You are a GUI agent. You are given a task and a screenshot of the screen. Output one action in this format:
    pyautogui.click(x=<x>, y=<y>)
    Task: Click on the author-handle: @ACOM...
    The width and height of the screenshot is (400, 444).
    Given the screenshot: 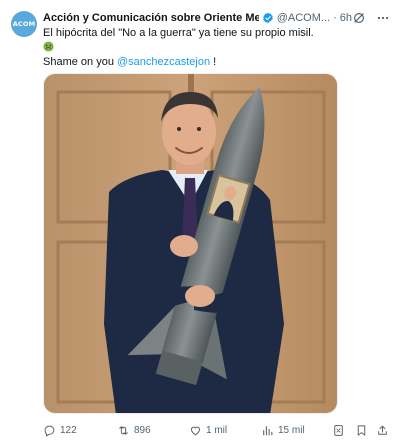 What is the action you would take?
    pyautogui.click(x=303, y=18)
    